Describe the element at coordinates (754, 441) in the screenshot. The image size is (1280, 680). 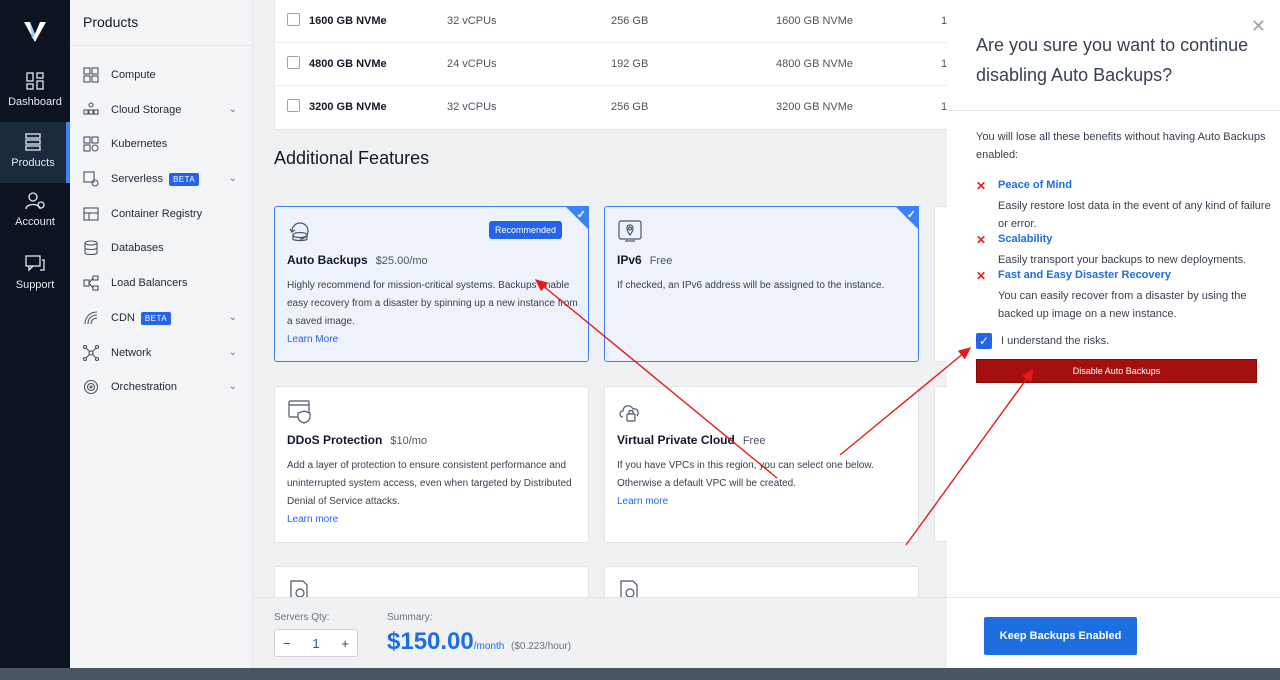
I see `card-price: Free` at that location.